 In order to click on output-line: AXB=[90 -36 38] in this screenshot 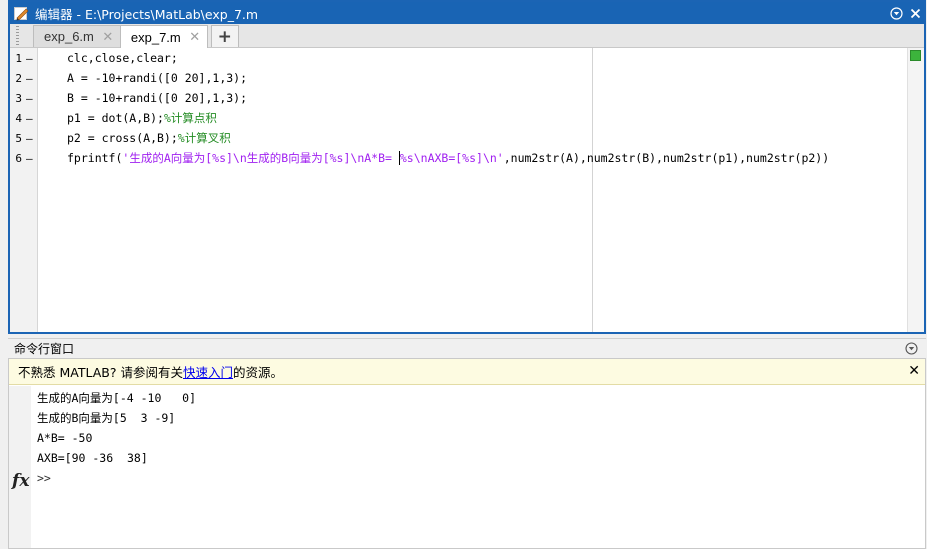, I will do `click(92, 458)`.